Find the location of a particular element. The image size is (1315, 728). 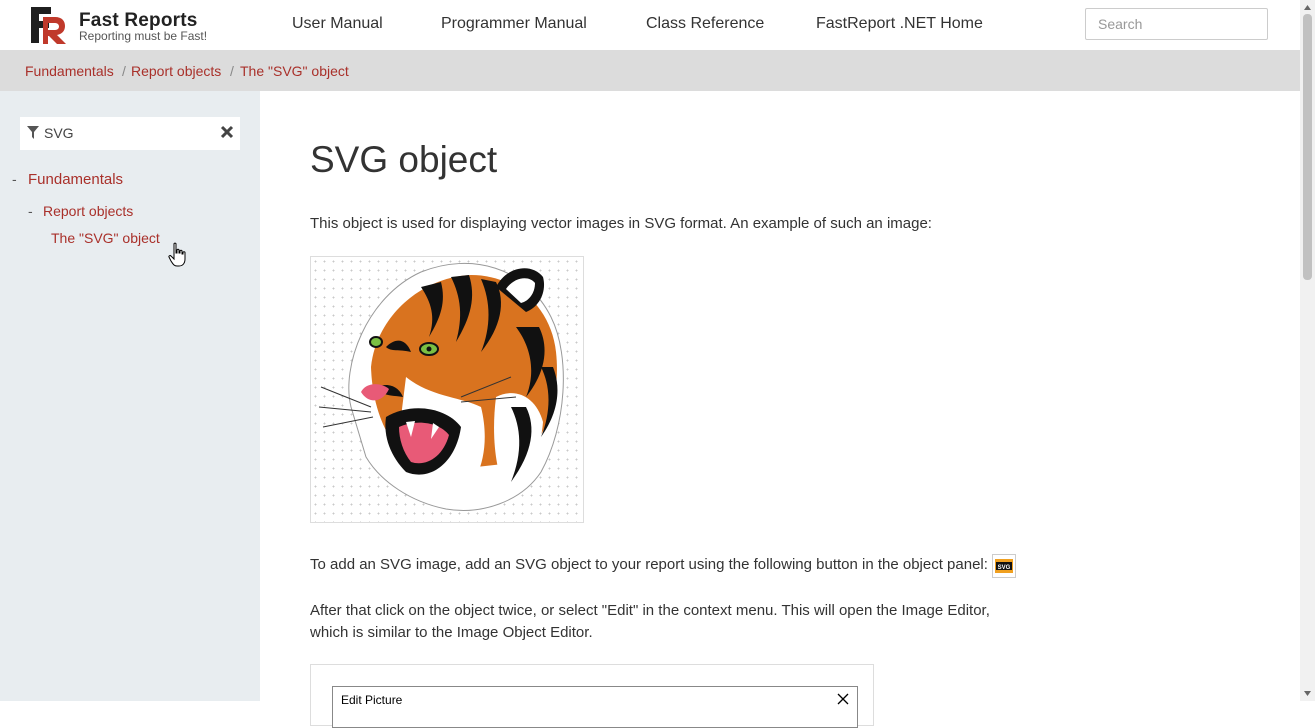

nav-user-manual: User Manual is located at coordinates (337, 24).